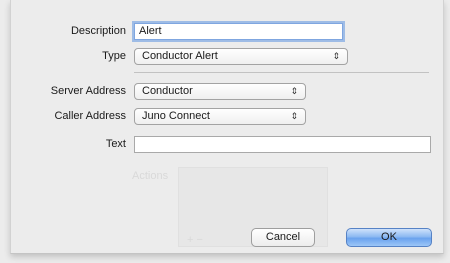  What do you see at coordinates (282, 144) in the screenshot?
I see `text-field` at bounding box center [282, 144].